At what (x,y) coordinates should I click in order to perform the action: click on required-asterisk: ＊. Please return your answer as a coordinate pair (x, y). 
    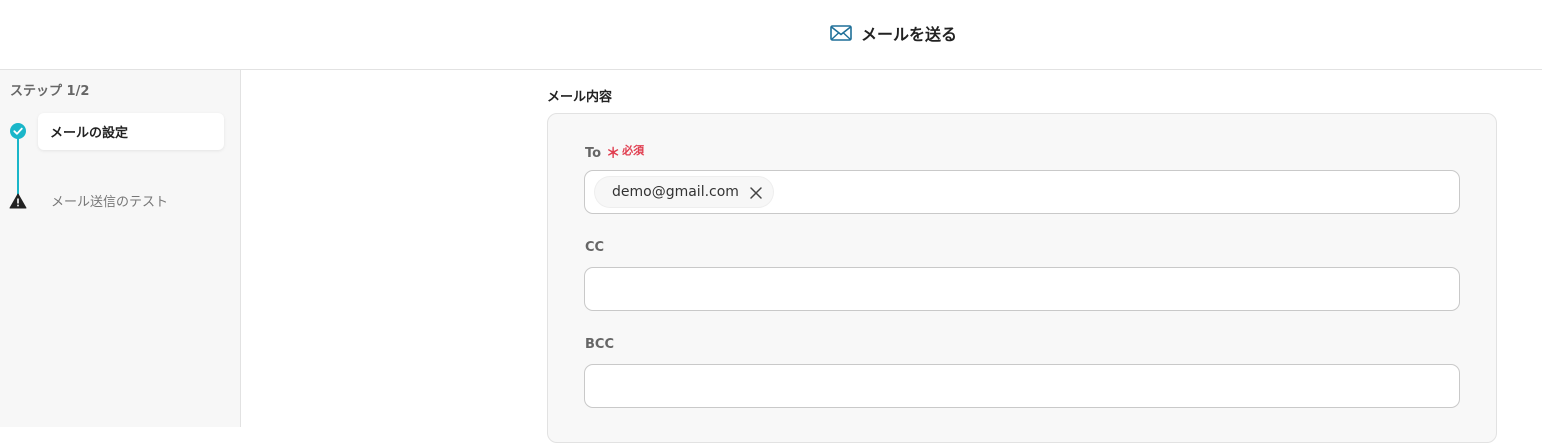
    Looking at the image, I should click on (613, 154).